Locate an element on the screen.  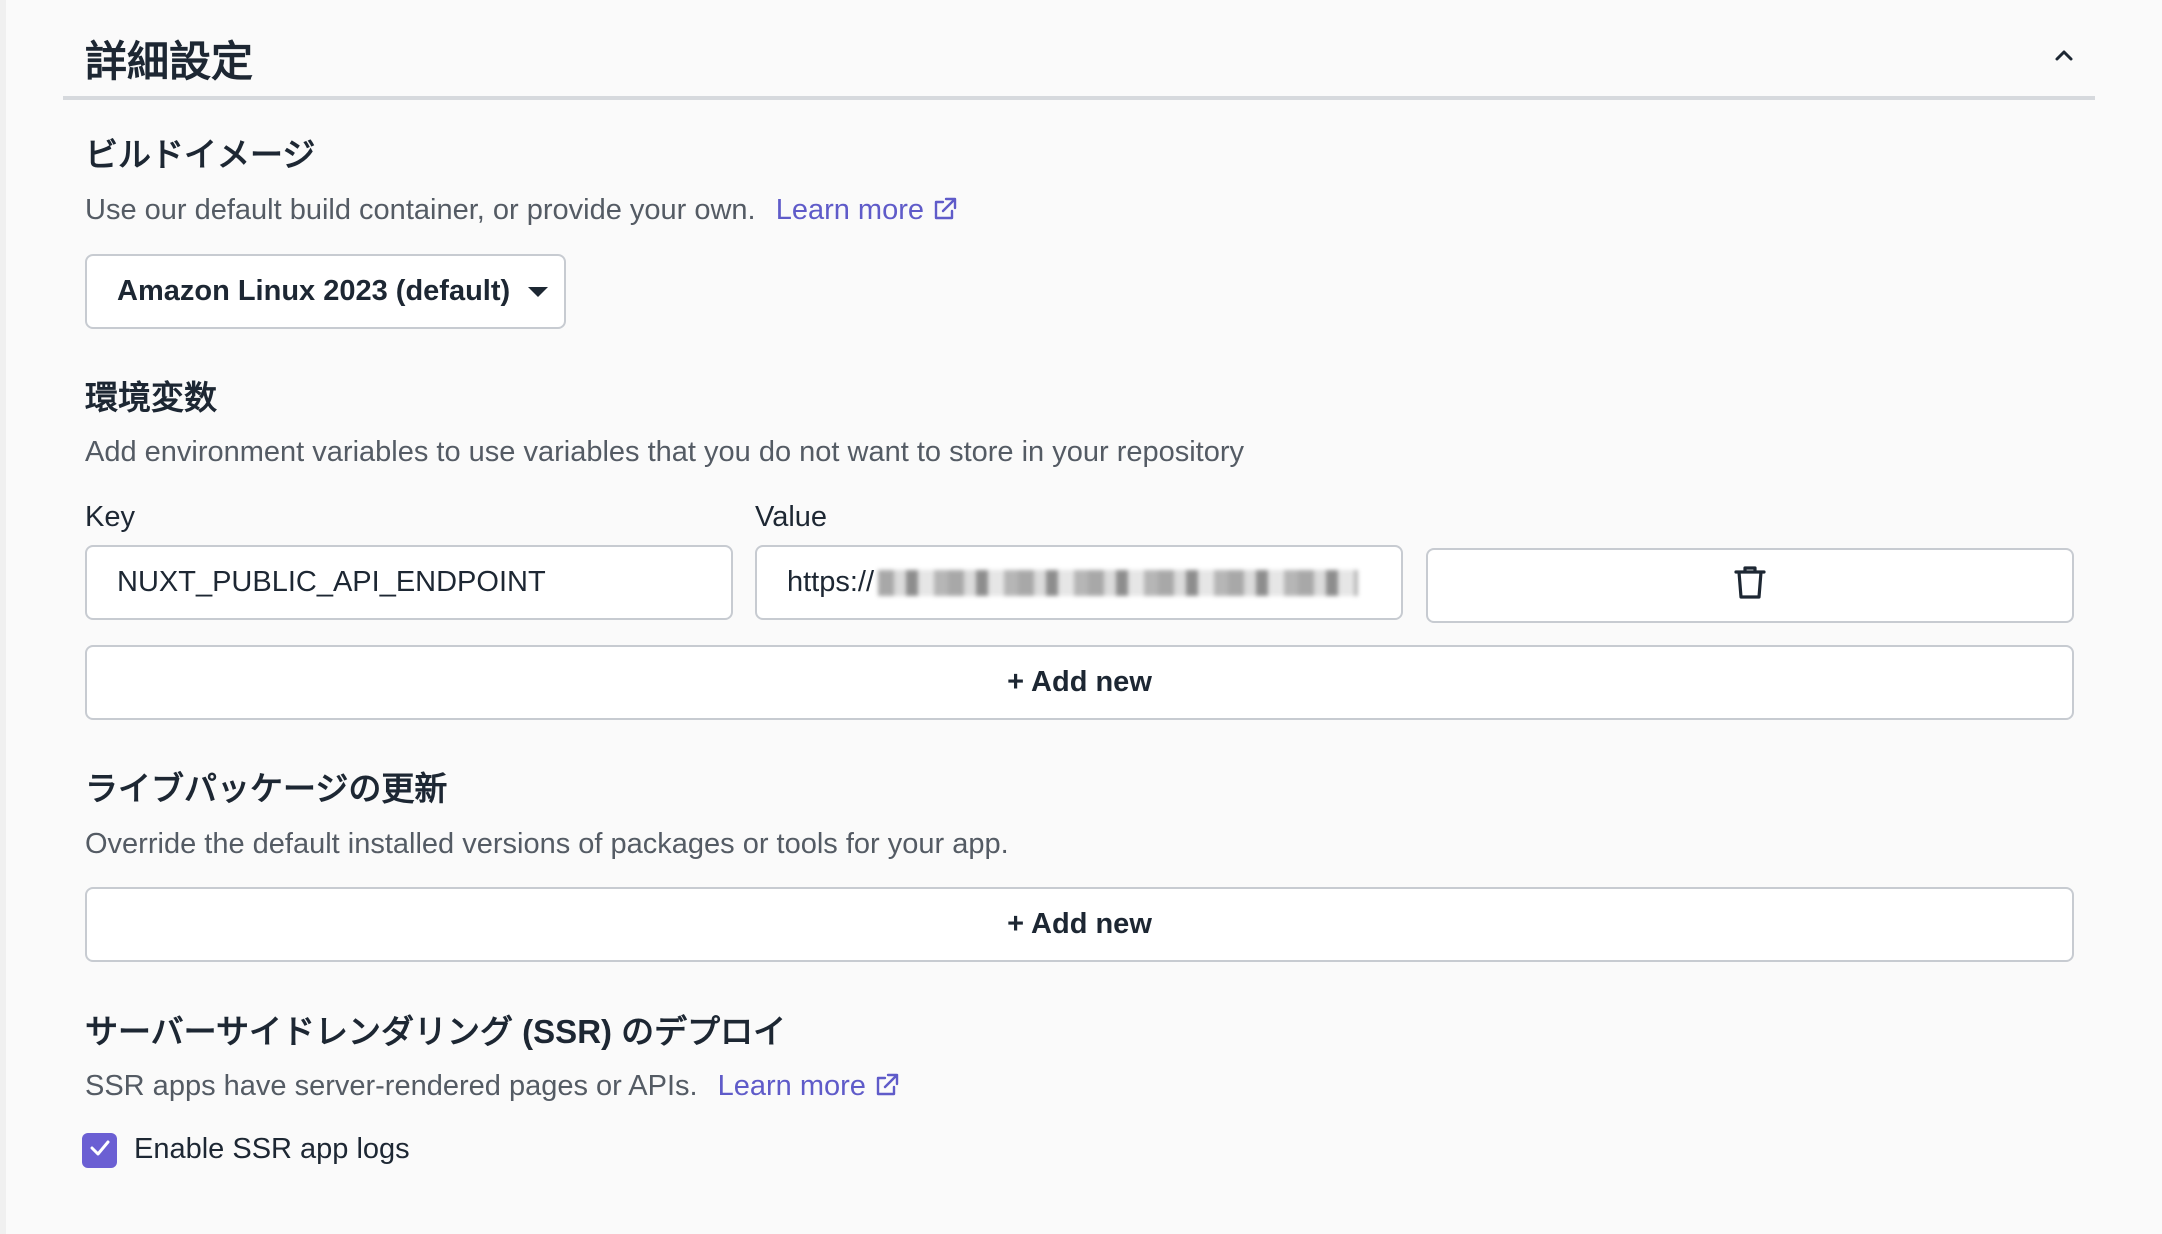
remove-env-var-button is located at coordinates (1750, 585).